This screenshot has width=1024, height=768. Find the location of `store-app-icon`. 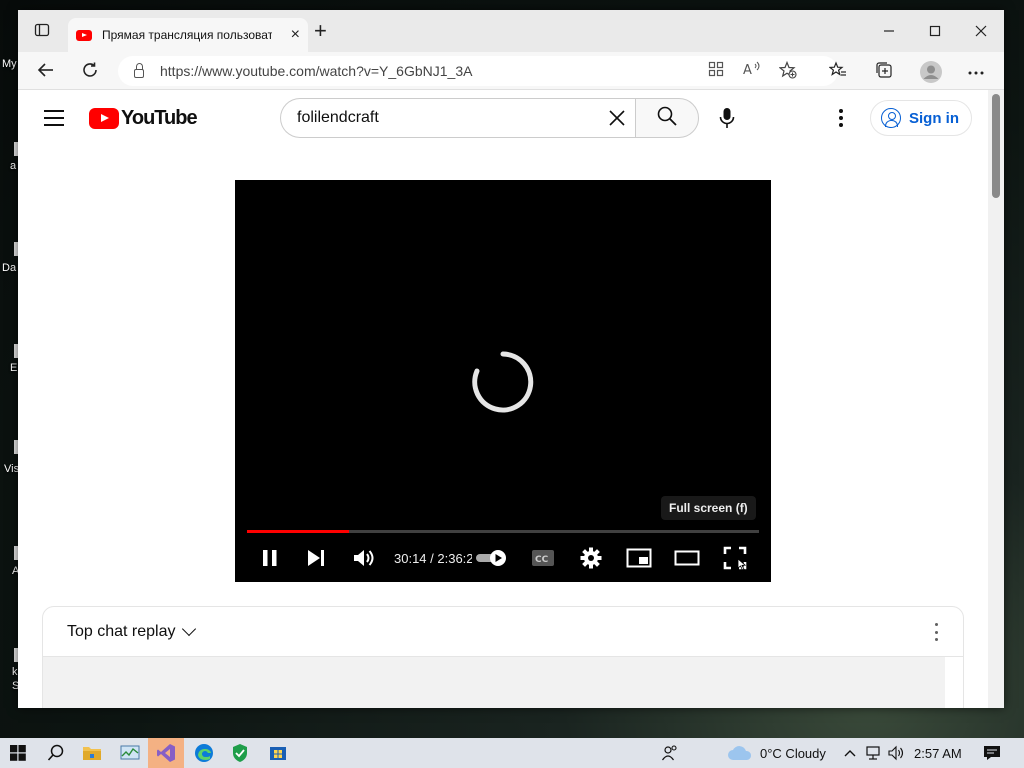

store-app-icon is located at coordinates (278, 753).